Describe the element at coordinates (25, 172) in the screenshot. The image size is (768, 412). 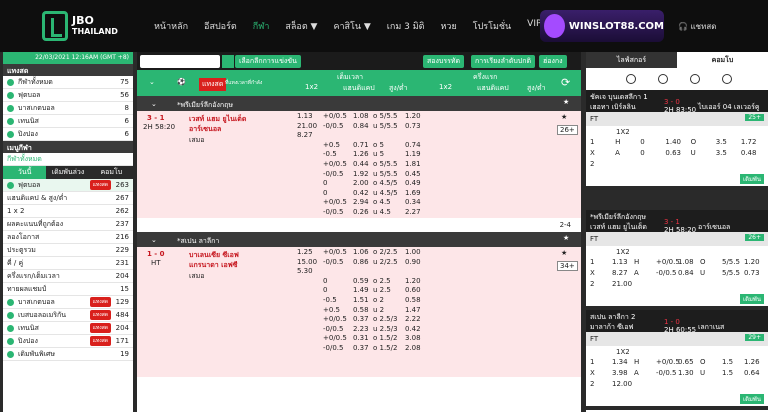
I see `date-tab: วันนี้` at that location.